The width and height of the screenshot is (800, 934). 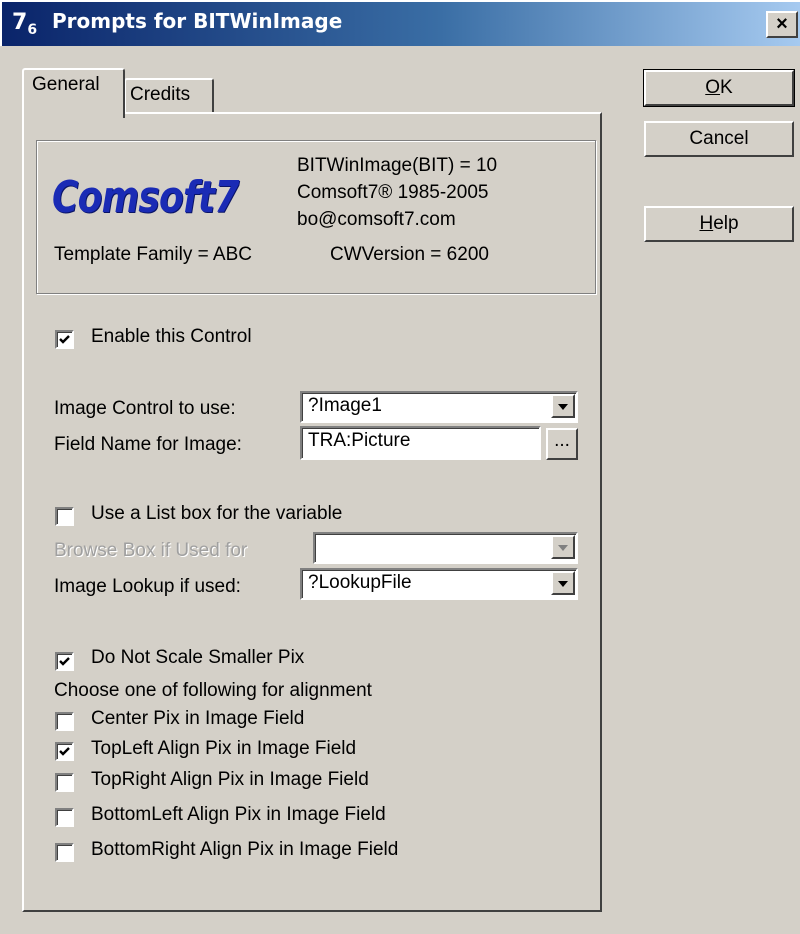 What do you see at coordinates (217, 513) in the screenshot?
I see `use-listbox-label: Use a List box for the variable` at bounding box center [217, 513].